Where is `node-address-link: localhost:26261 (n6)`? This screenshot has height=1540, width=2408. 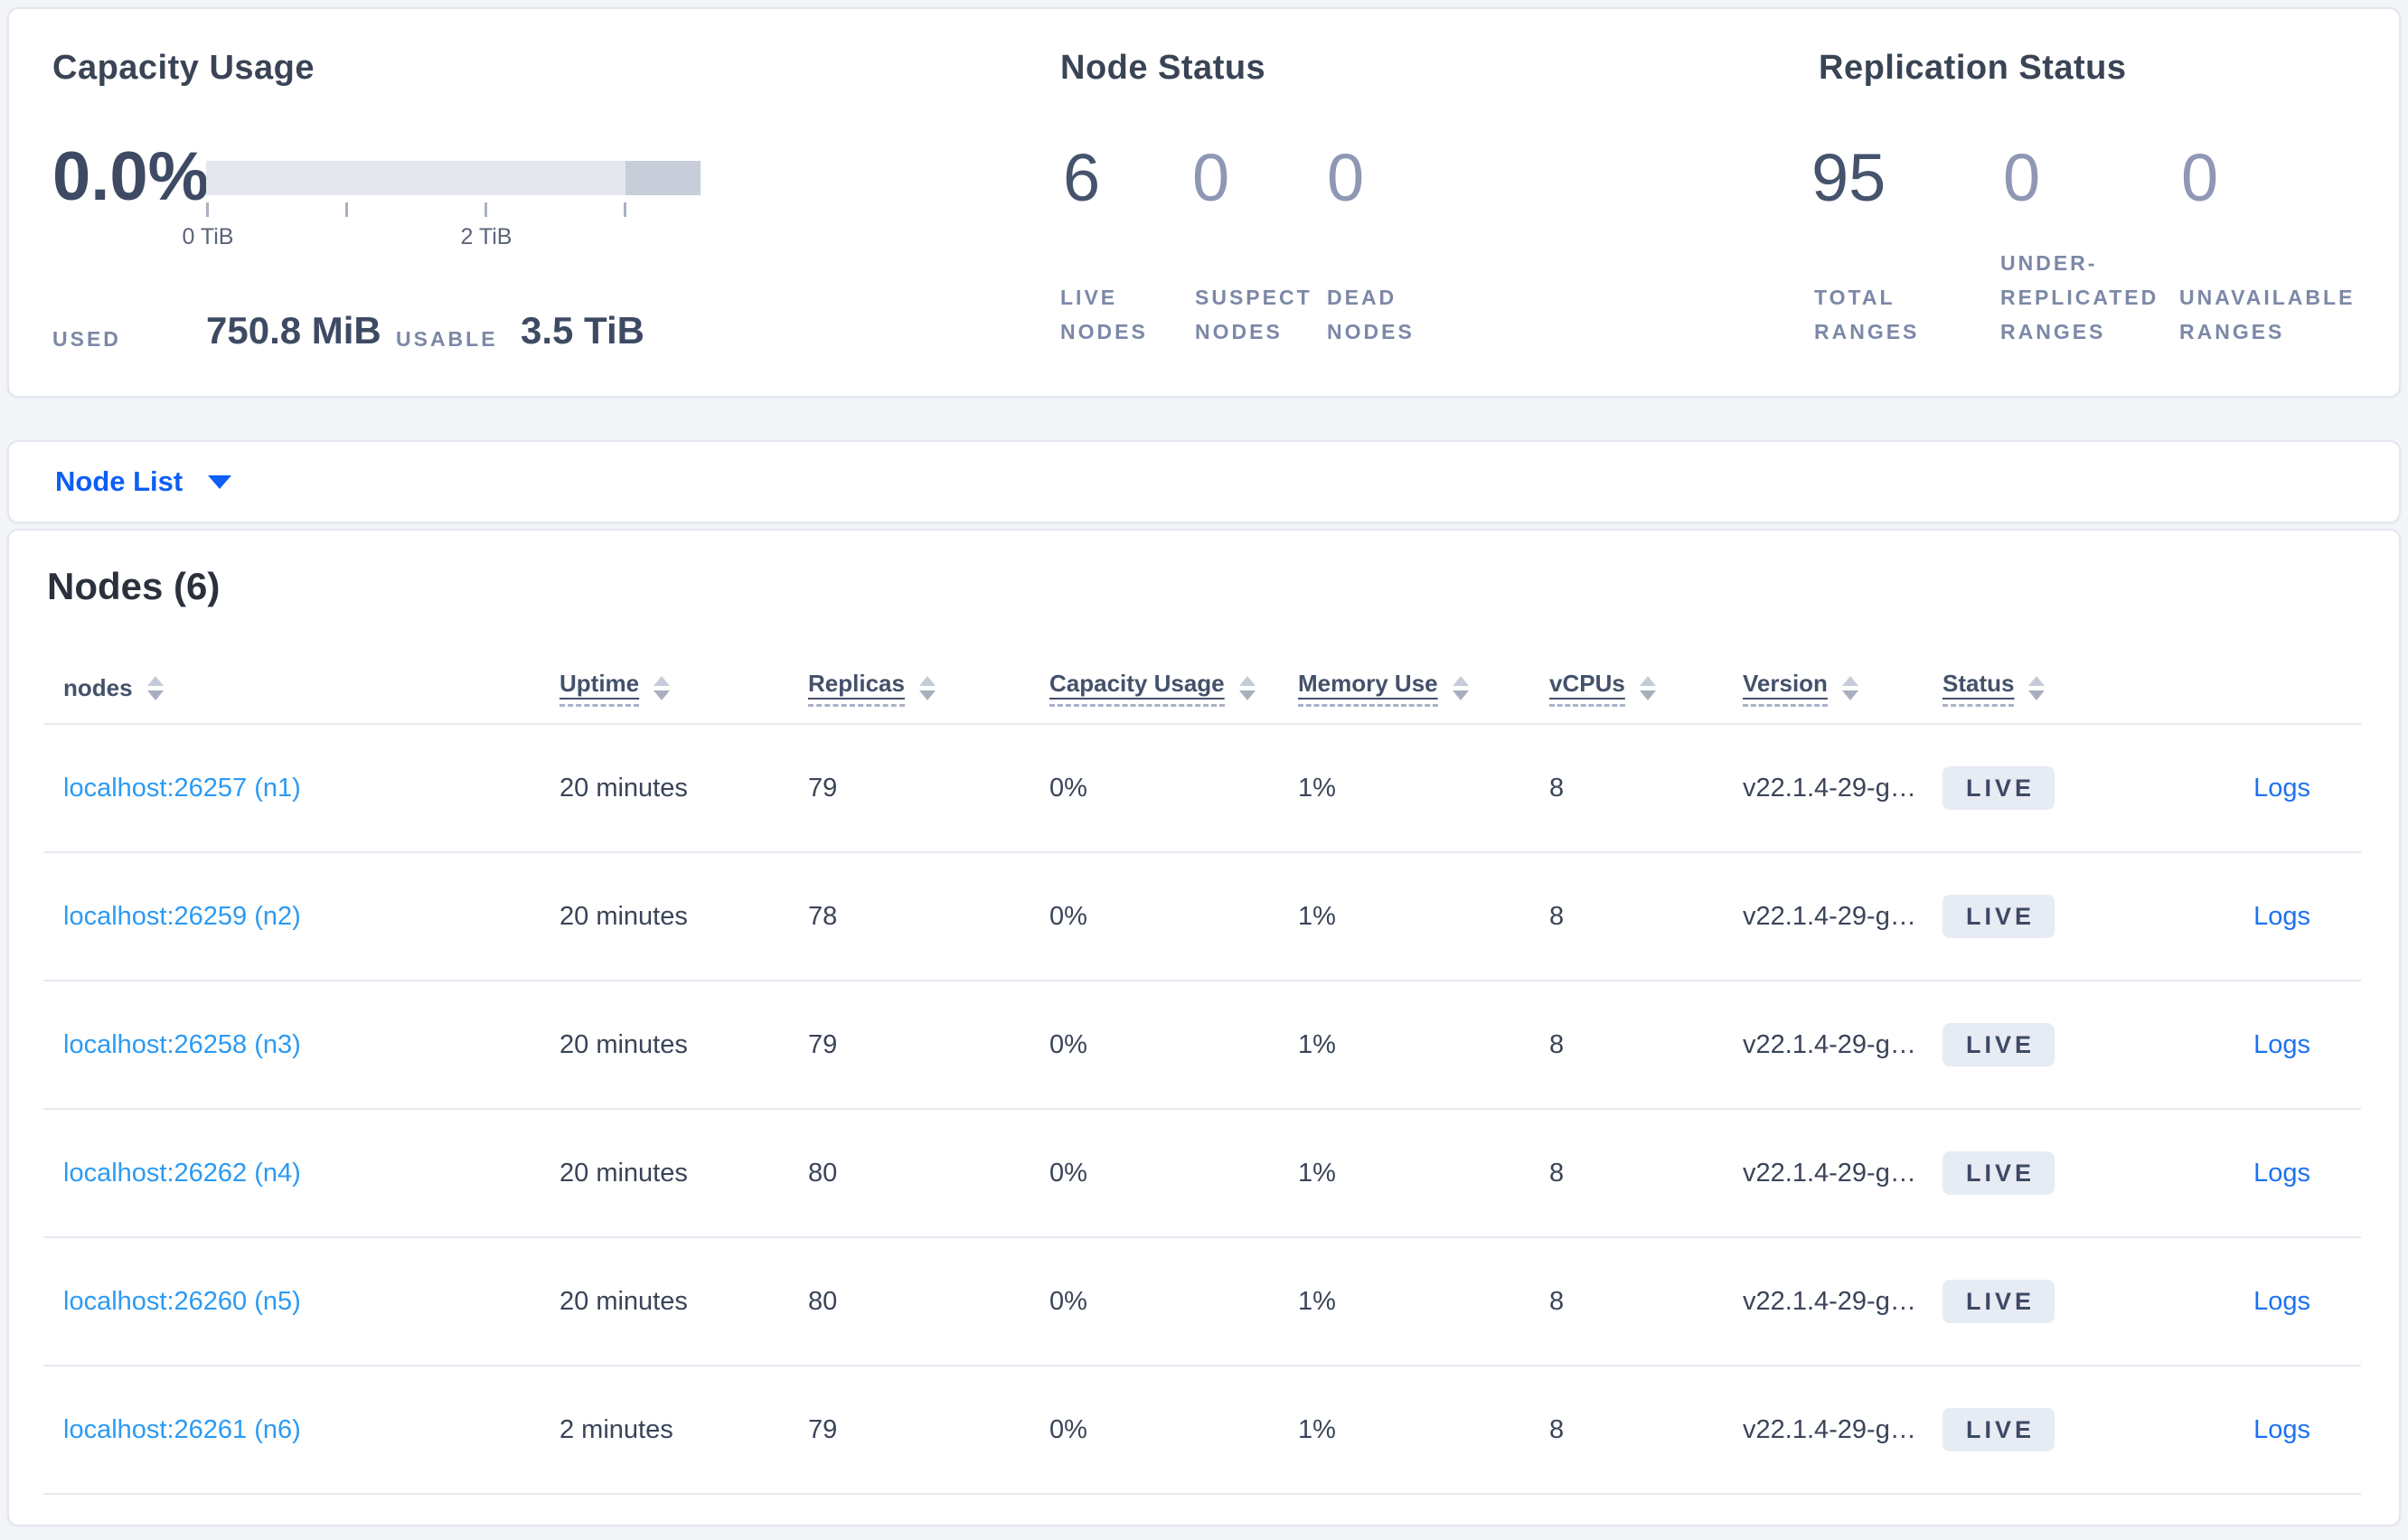
node-address-link: localhost:26261 (n6) is located at coordinates (182, 1430).